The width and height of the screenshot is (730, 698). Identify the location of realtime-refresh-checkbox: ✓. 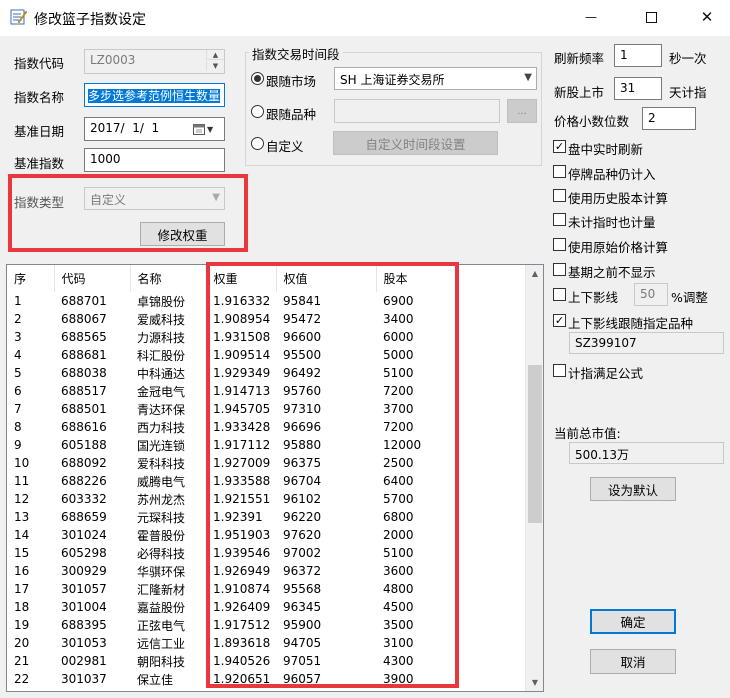
(559, 146).